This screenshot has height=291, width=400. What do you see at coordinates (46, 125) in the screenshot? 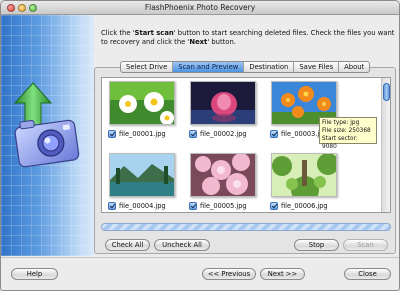
I see `camera-recovery-icon` at bounding box center [46, 125].